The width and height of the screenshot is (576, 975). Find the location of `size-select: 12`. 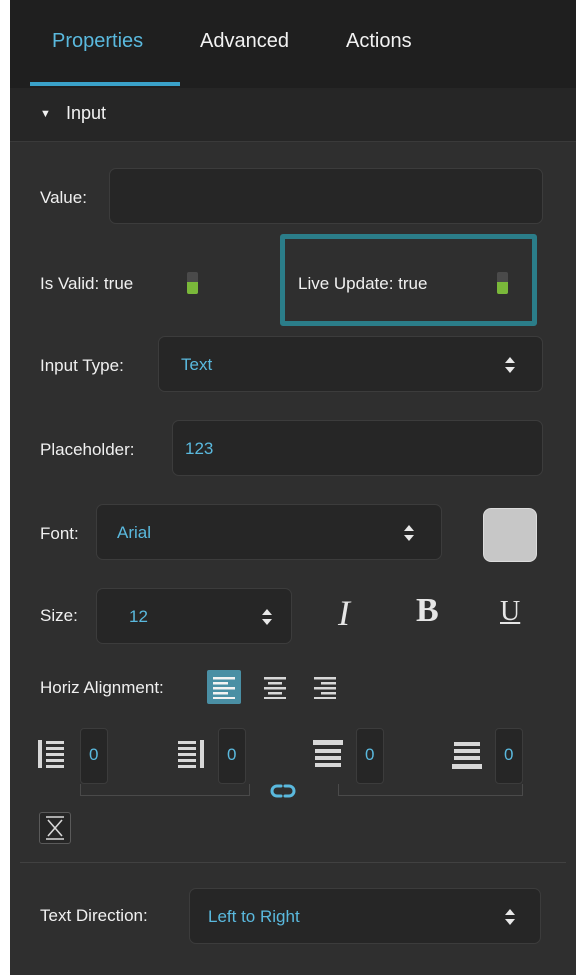

size-select: 12 is located at coordinates (194, 616).